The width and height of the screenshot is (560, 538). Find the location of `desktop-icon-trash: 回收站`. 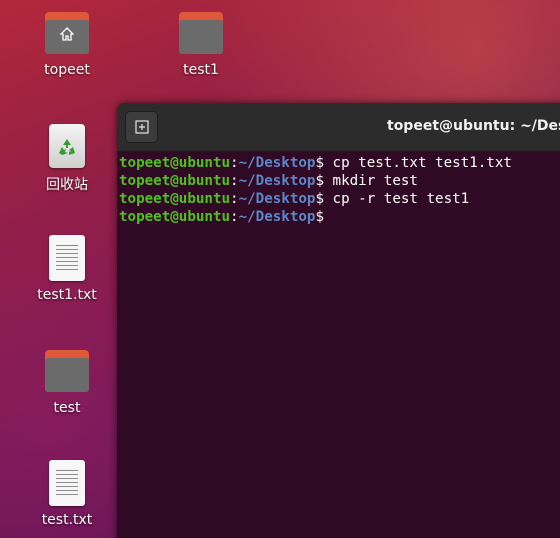

desktop-icon-trash: 回收站 is located at coordinates (67, 158).